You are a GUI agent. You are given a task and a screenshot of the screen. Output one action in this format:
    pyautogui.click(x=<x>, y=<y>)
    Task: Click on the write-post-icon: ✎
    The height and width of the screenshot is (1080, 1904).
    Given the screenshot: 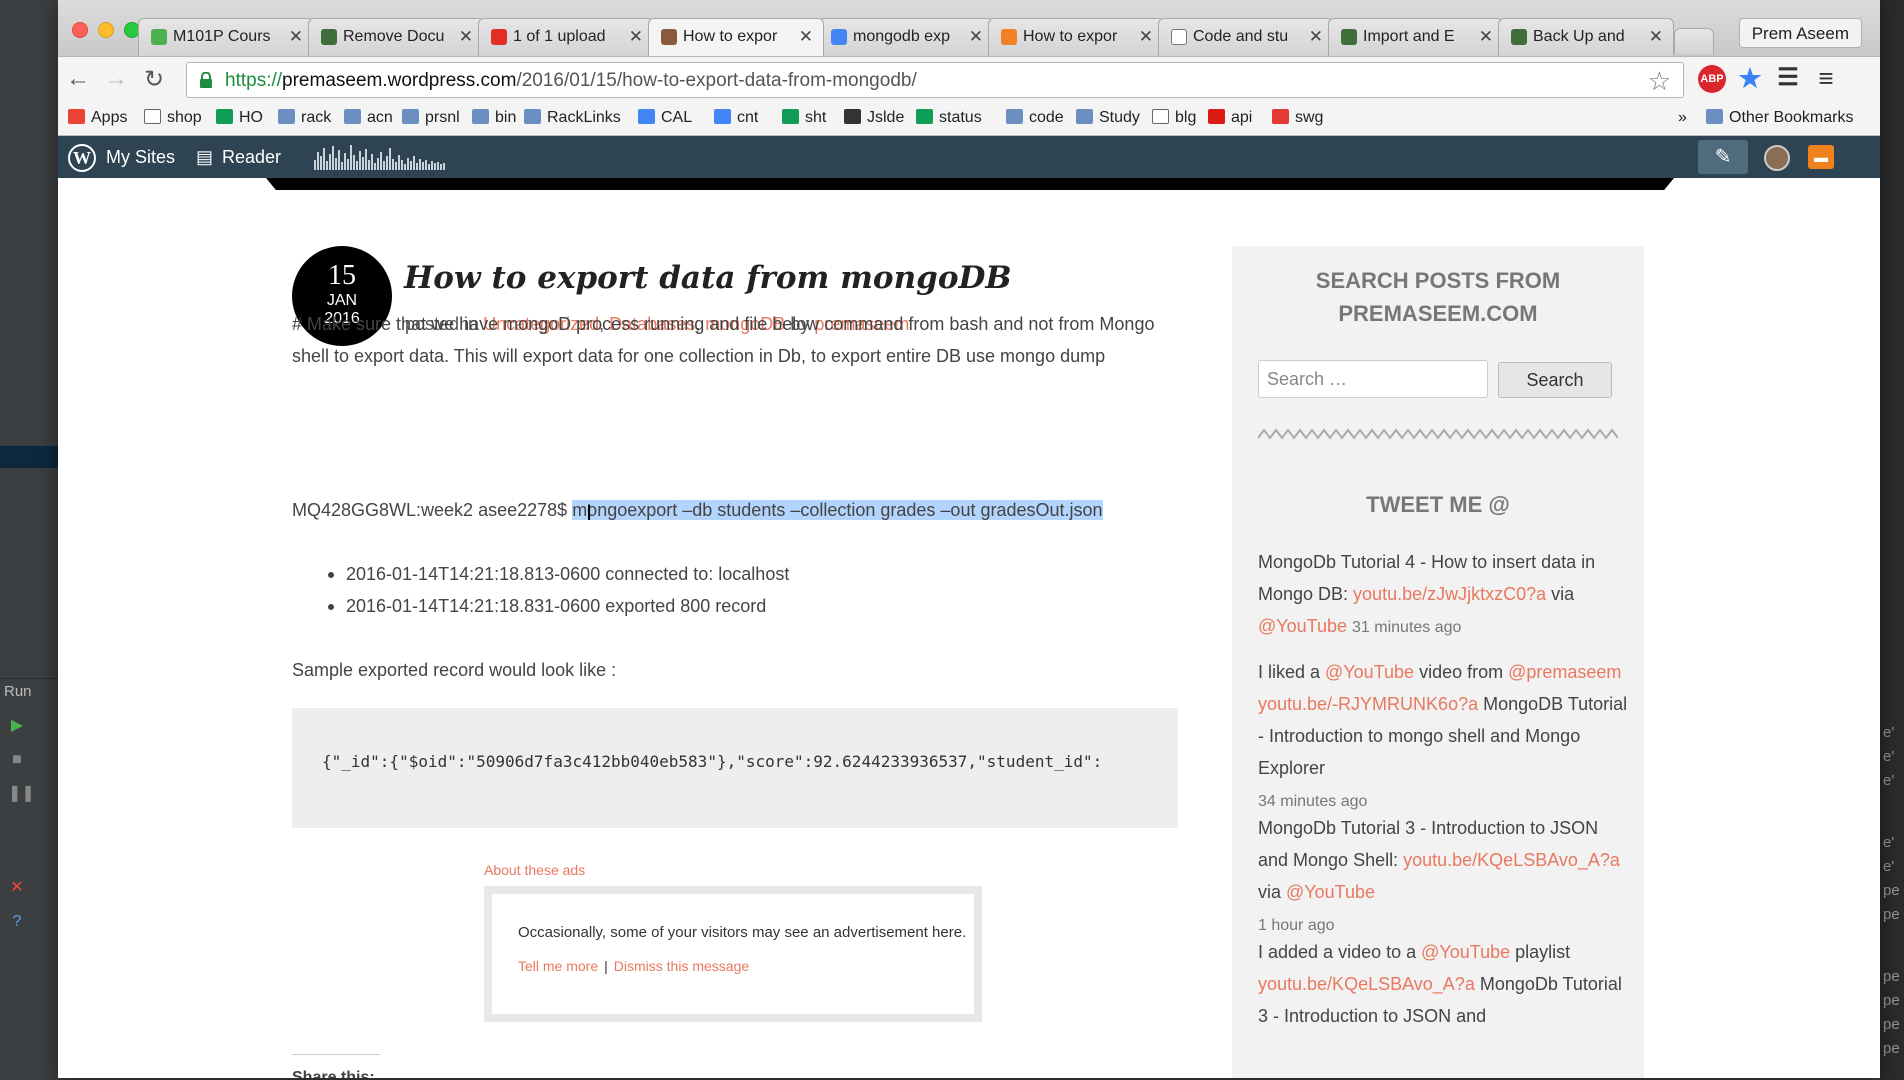 What is the action you would take?
    pyautogui.click(x=1723, y=157)
    